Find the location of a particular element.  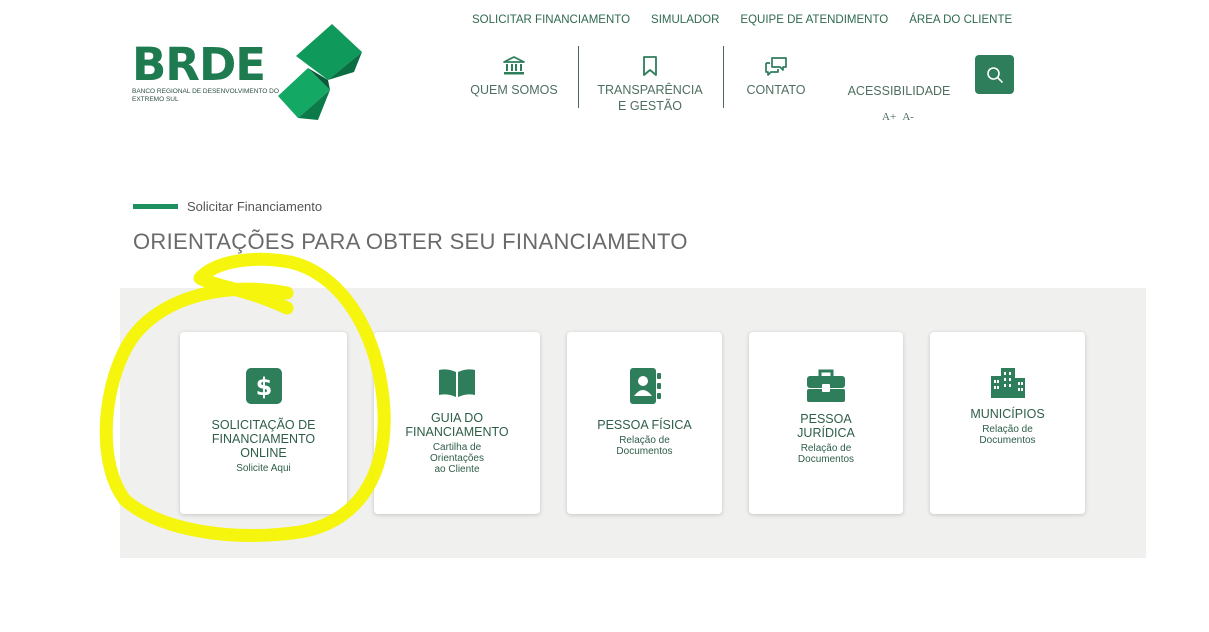

breadcrumb: Solicitar Financiamento is located at coordinates (227, 206).